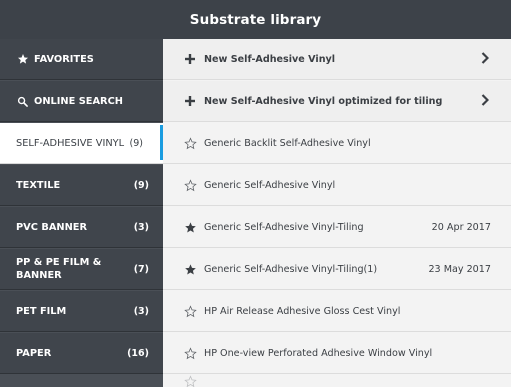 Image resolution: width=511 pixels, height=387 pixels. What do you see at coordinates (138, 353) in the screenshot?
I see `sidebar-item-count: (16)` at bounding box center [138, 353].